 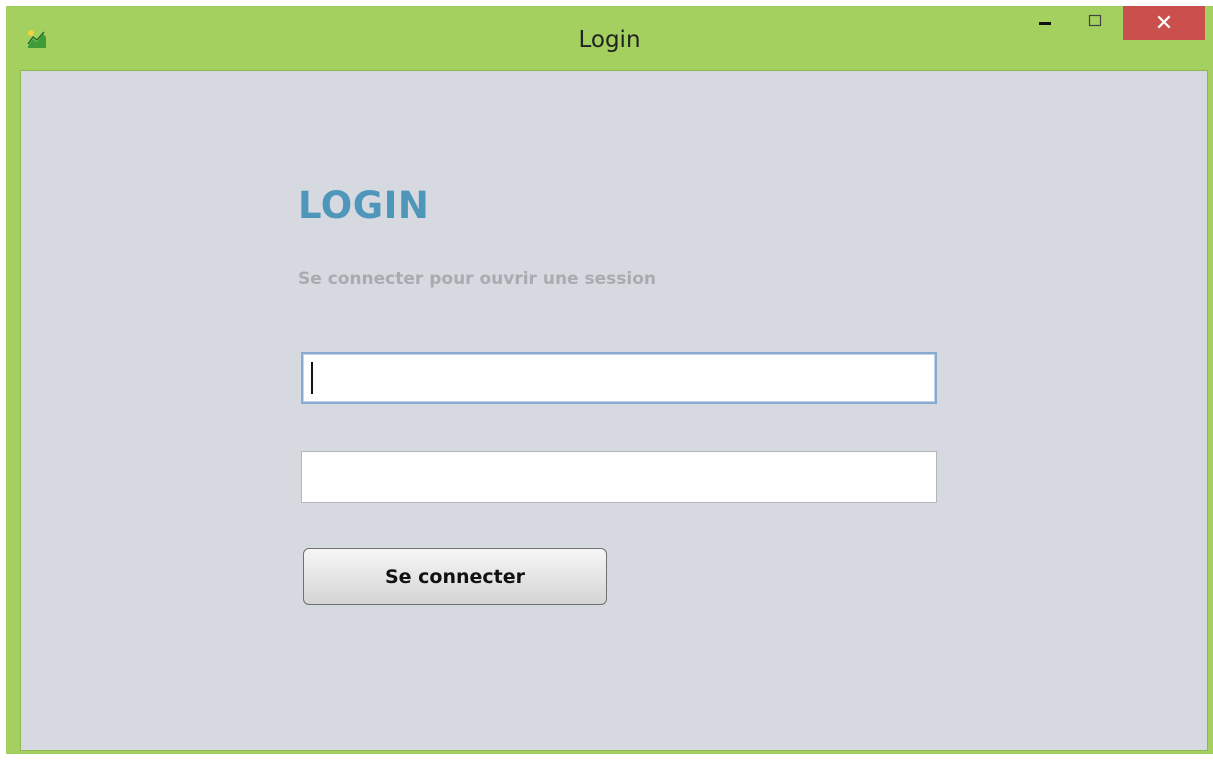 I want to click on password-field, so click(x=619, y=477).